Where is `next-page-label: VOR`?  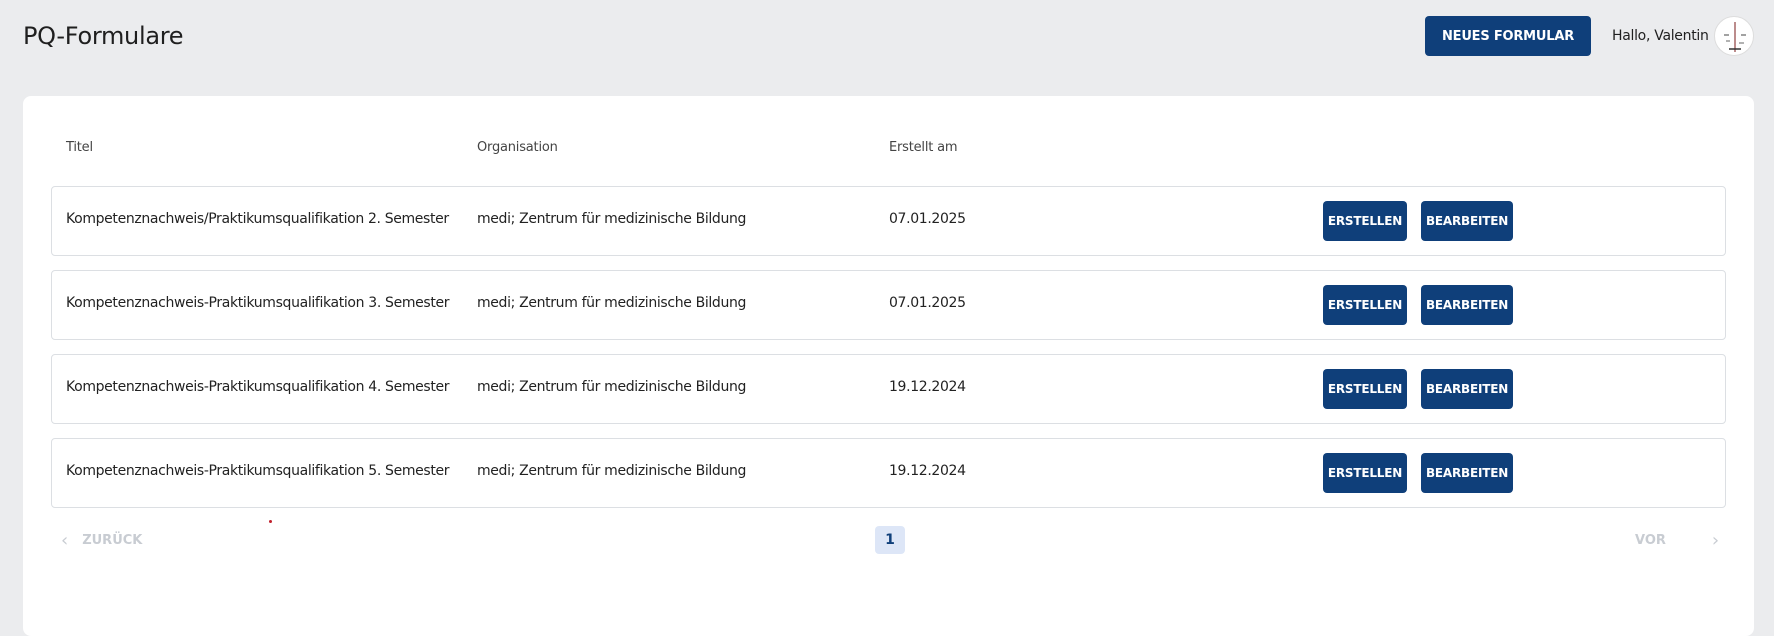
next-page-label: VOR is located at coordinates (1650, 540).